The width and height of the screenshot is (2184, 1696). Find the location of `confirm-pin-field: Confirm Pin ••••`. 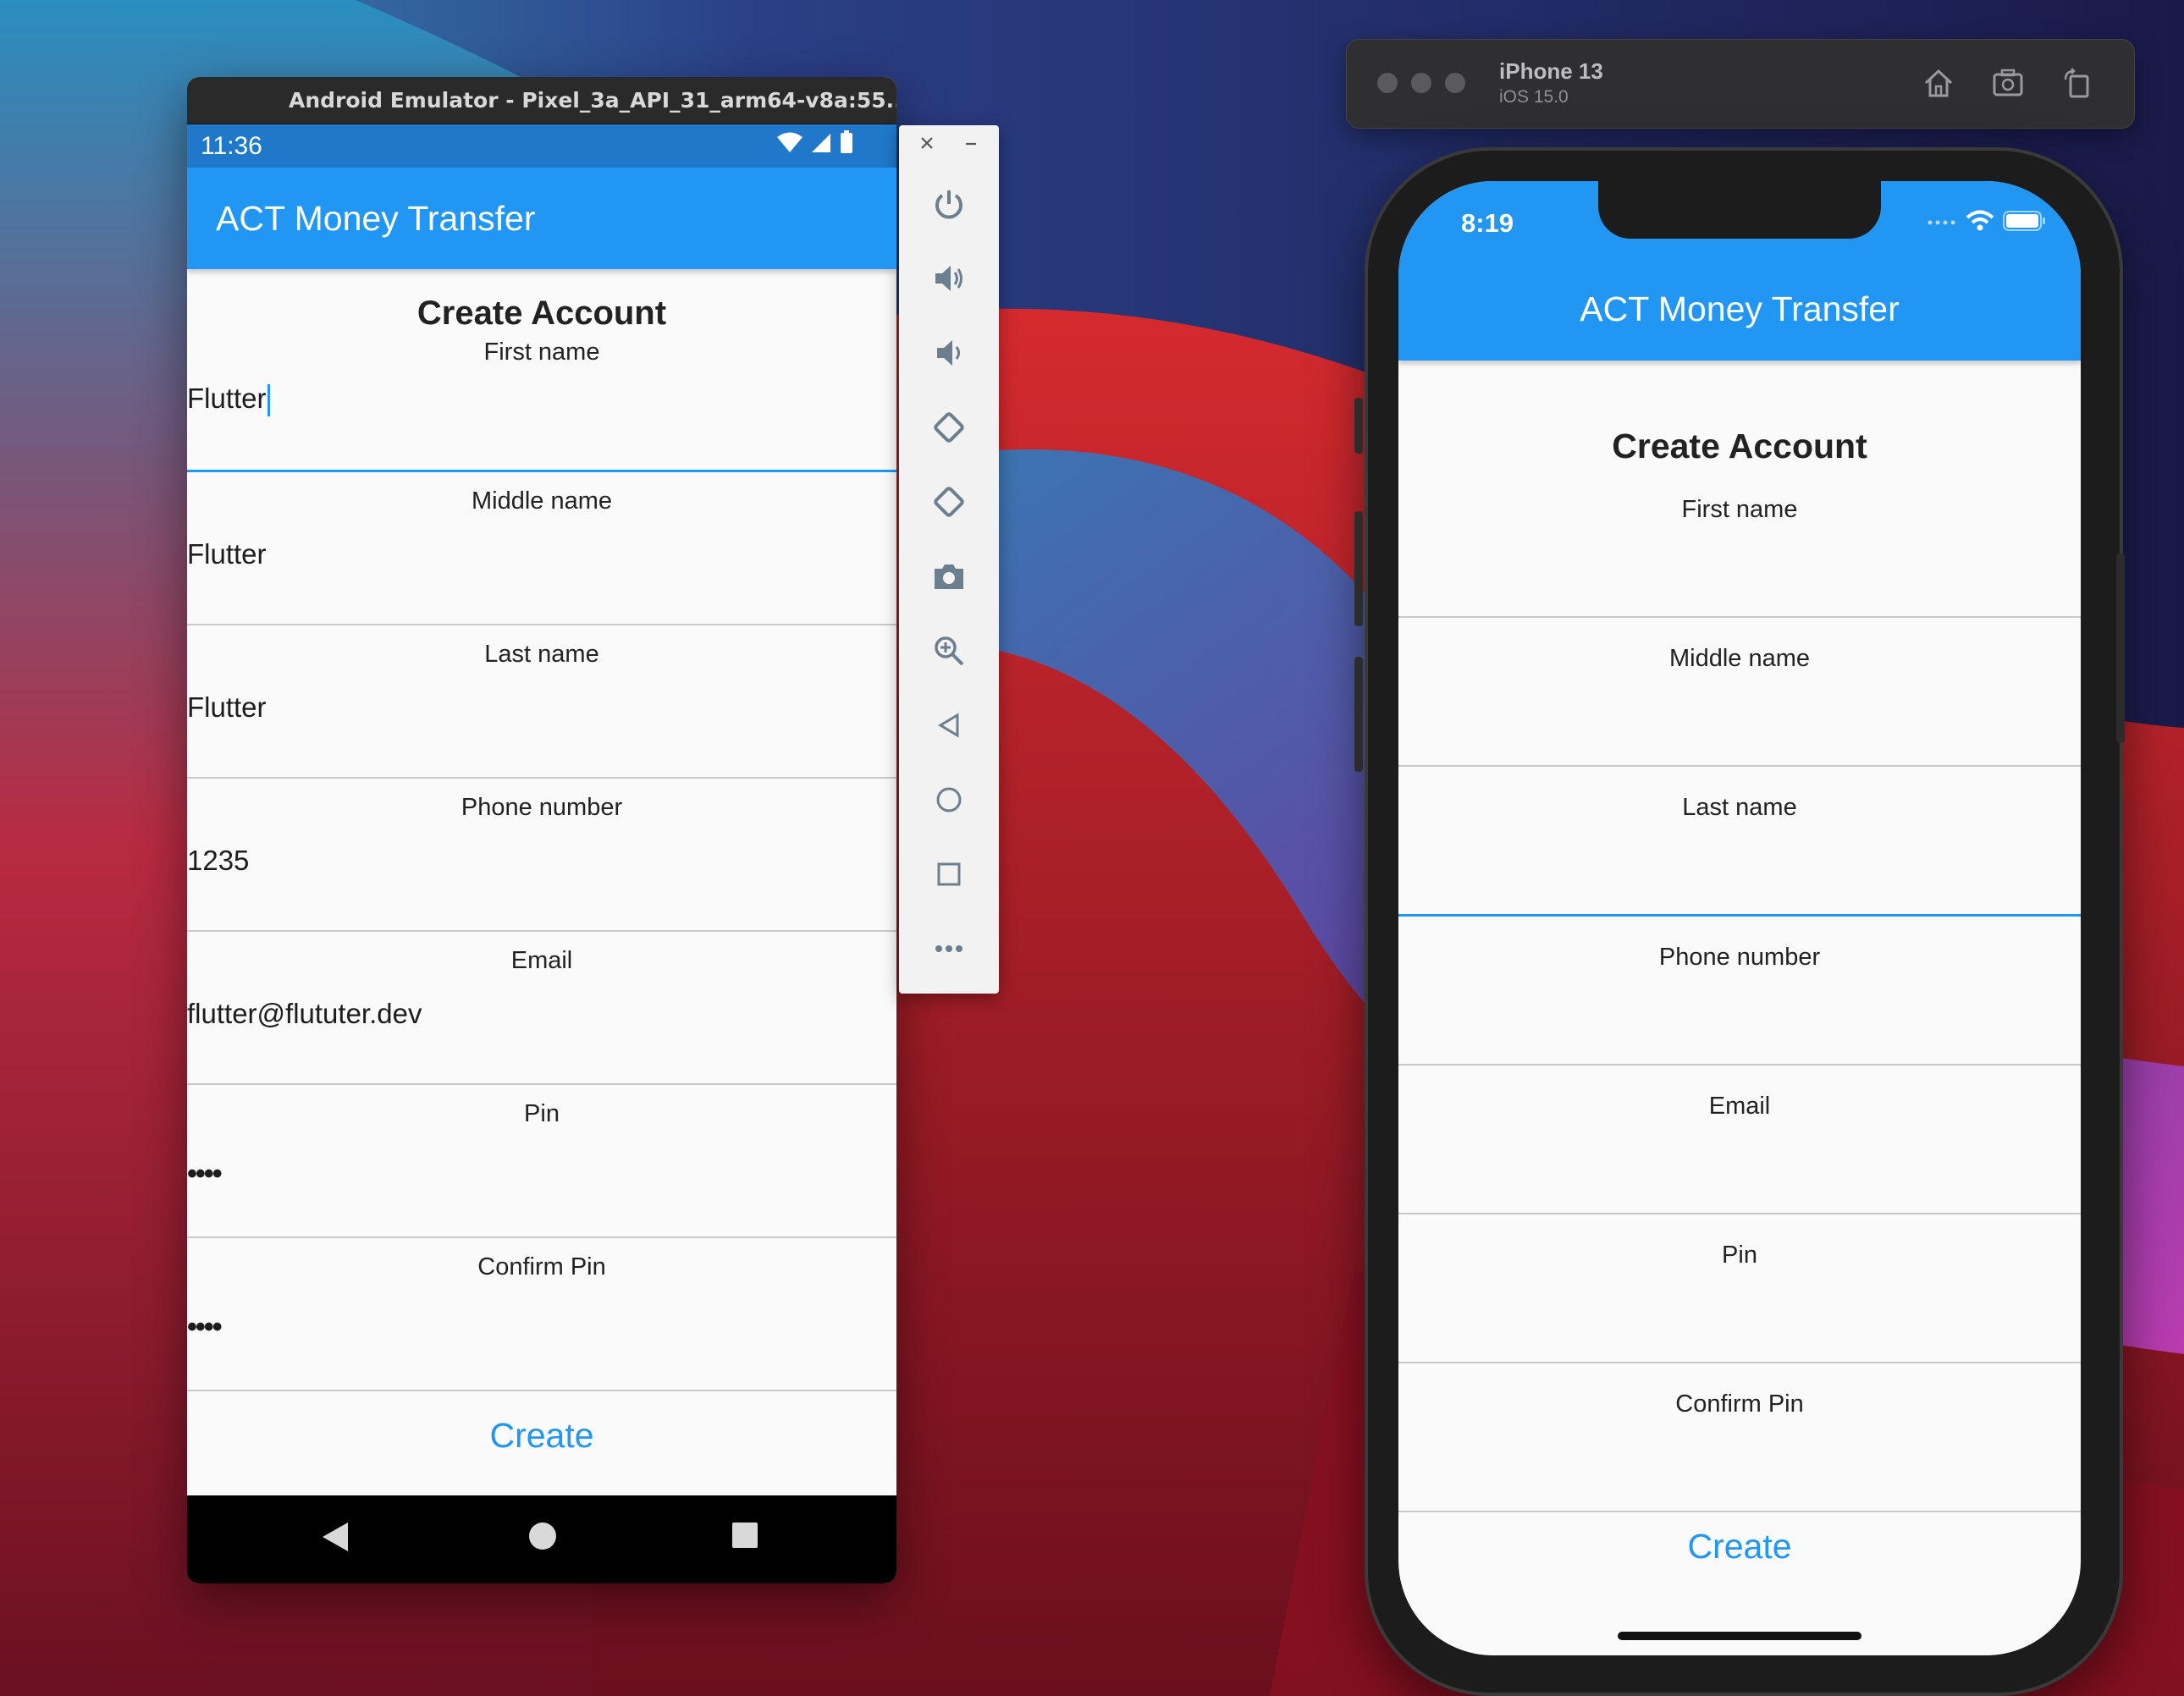

confirm-pin-field: Confirm Pin •••• is located at coordinates (541, 1315).